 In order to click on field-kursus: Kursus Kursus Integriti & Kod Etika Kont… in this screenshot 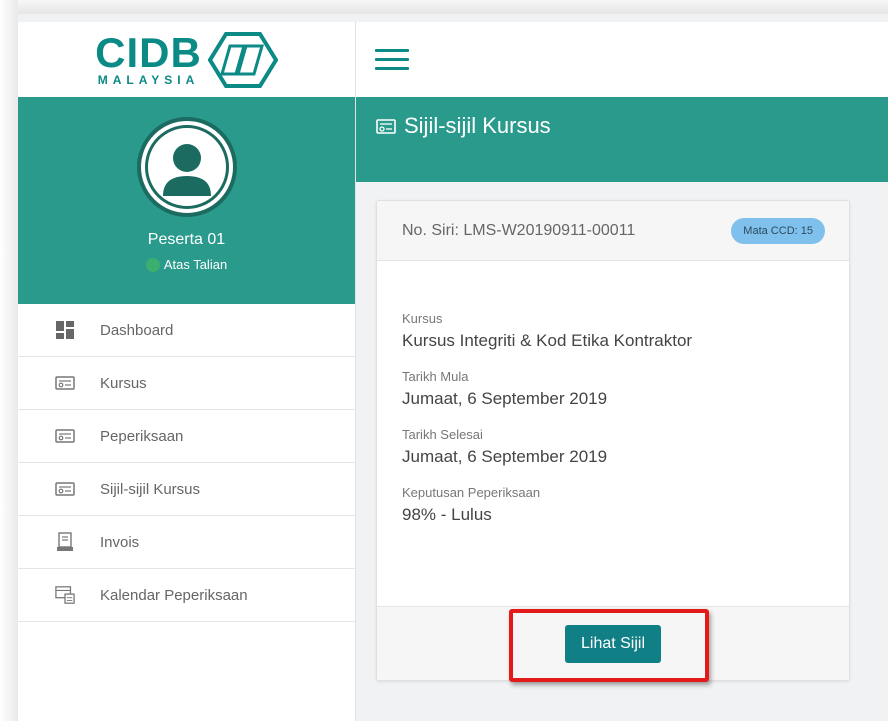, I will do `click(613, 331)`.